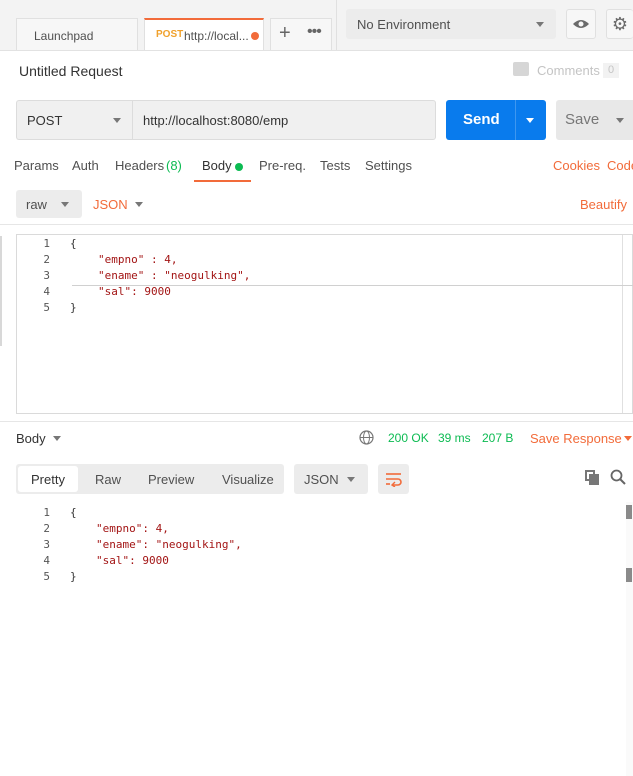 Image resolution: width=633 pixels, height=776 pixels. I want to click on eye-icon, so click(581, 24).